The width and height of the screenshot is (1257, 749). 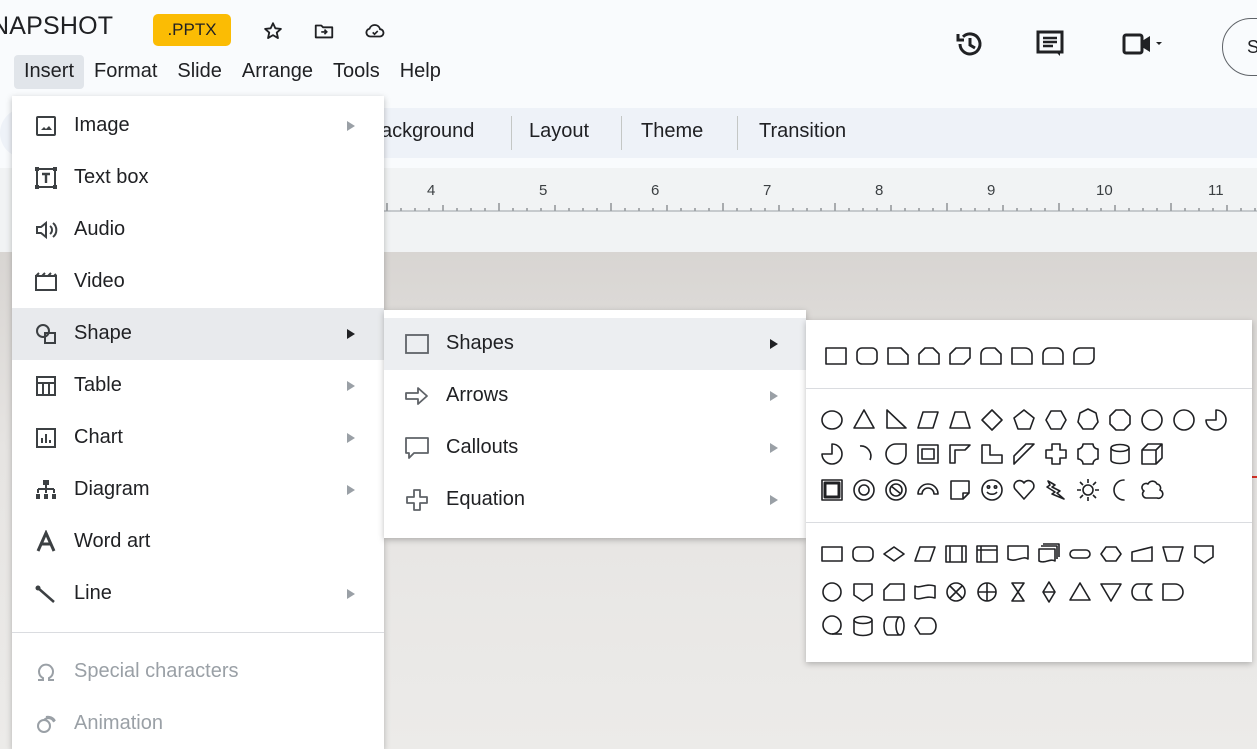 What do you see at coordinates (836, 356) in the screenshot?
I see `shape-rect-icon` at bounding box center [836, 356].